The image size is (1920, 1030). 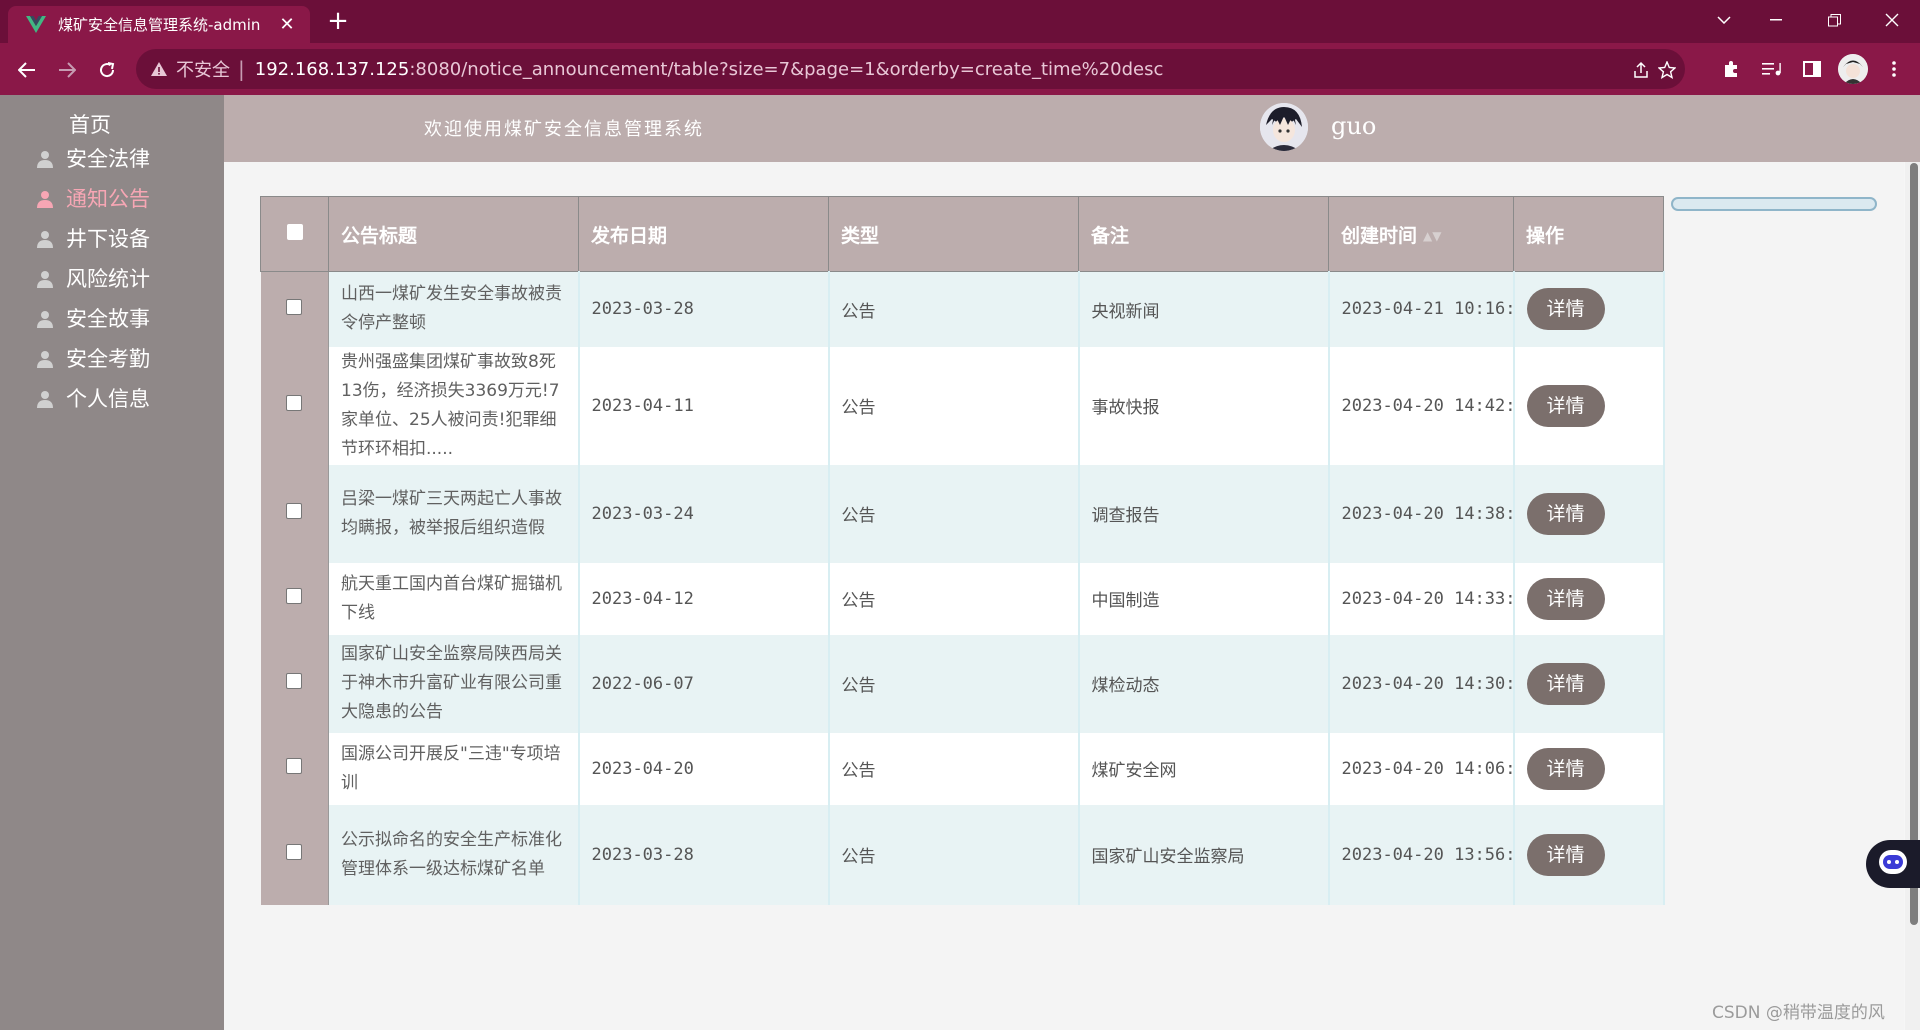 What do you see at coordinates (1421, 598) in the screenshot?
I see `cell-created: 2023-04-20 14:33:` at bounding box center [1421, 598].